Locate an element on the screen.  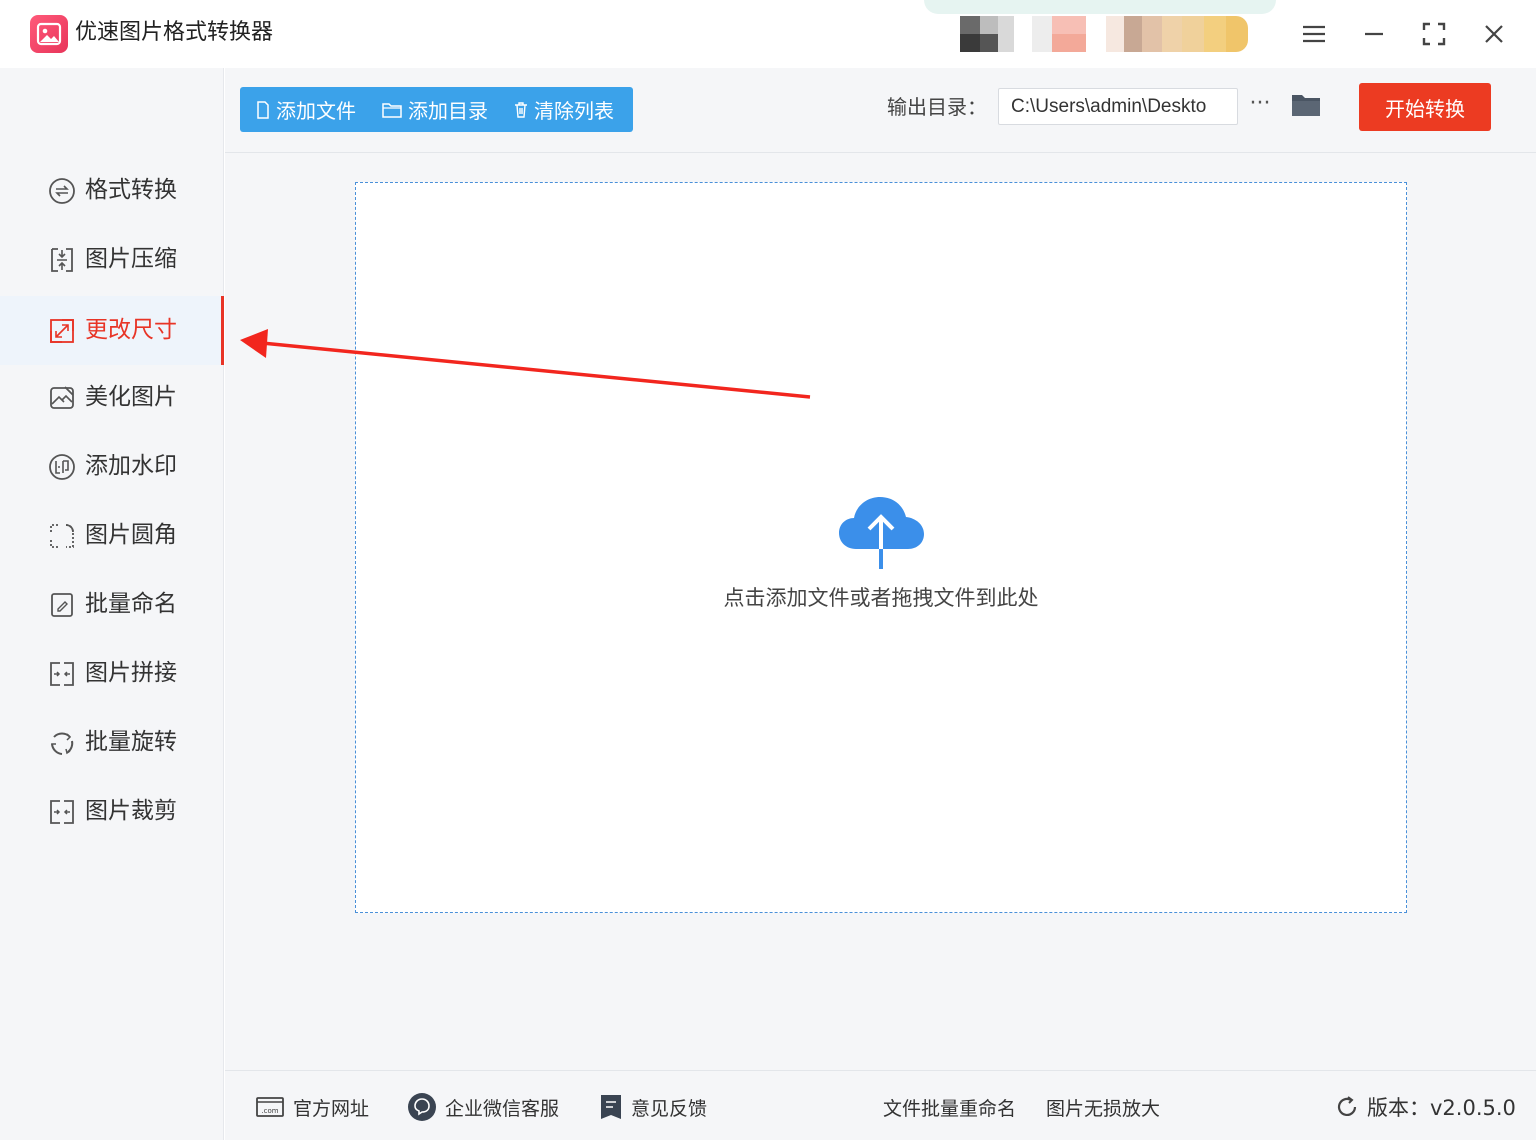
official-website-link: .com 官方网址 is located at coordinates (312, 1107).